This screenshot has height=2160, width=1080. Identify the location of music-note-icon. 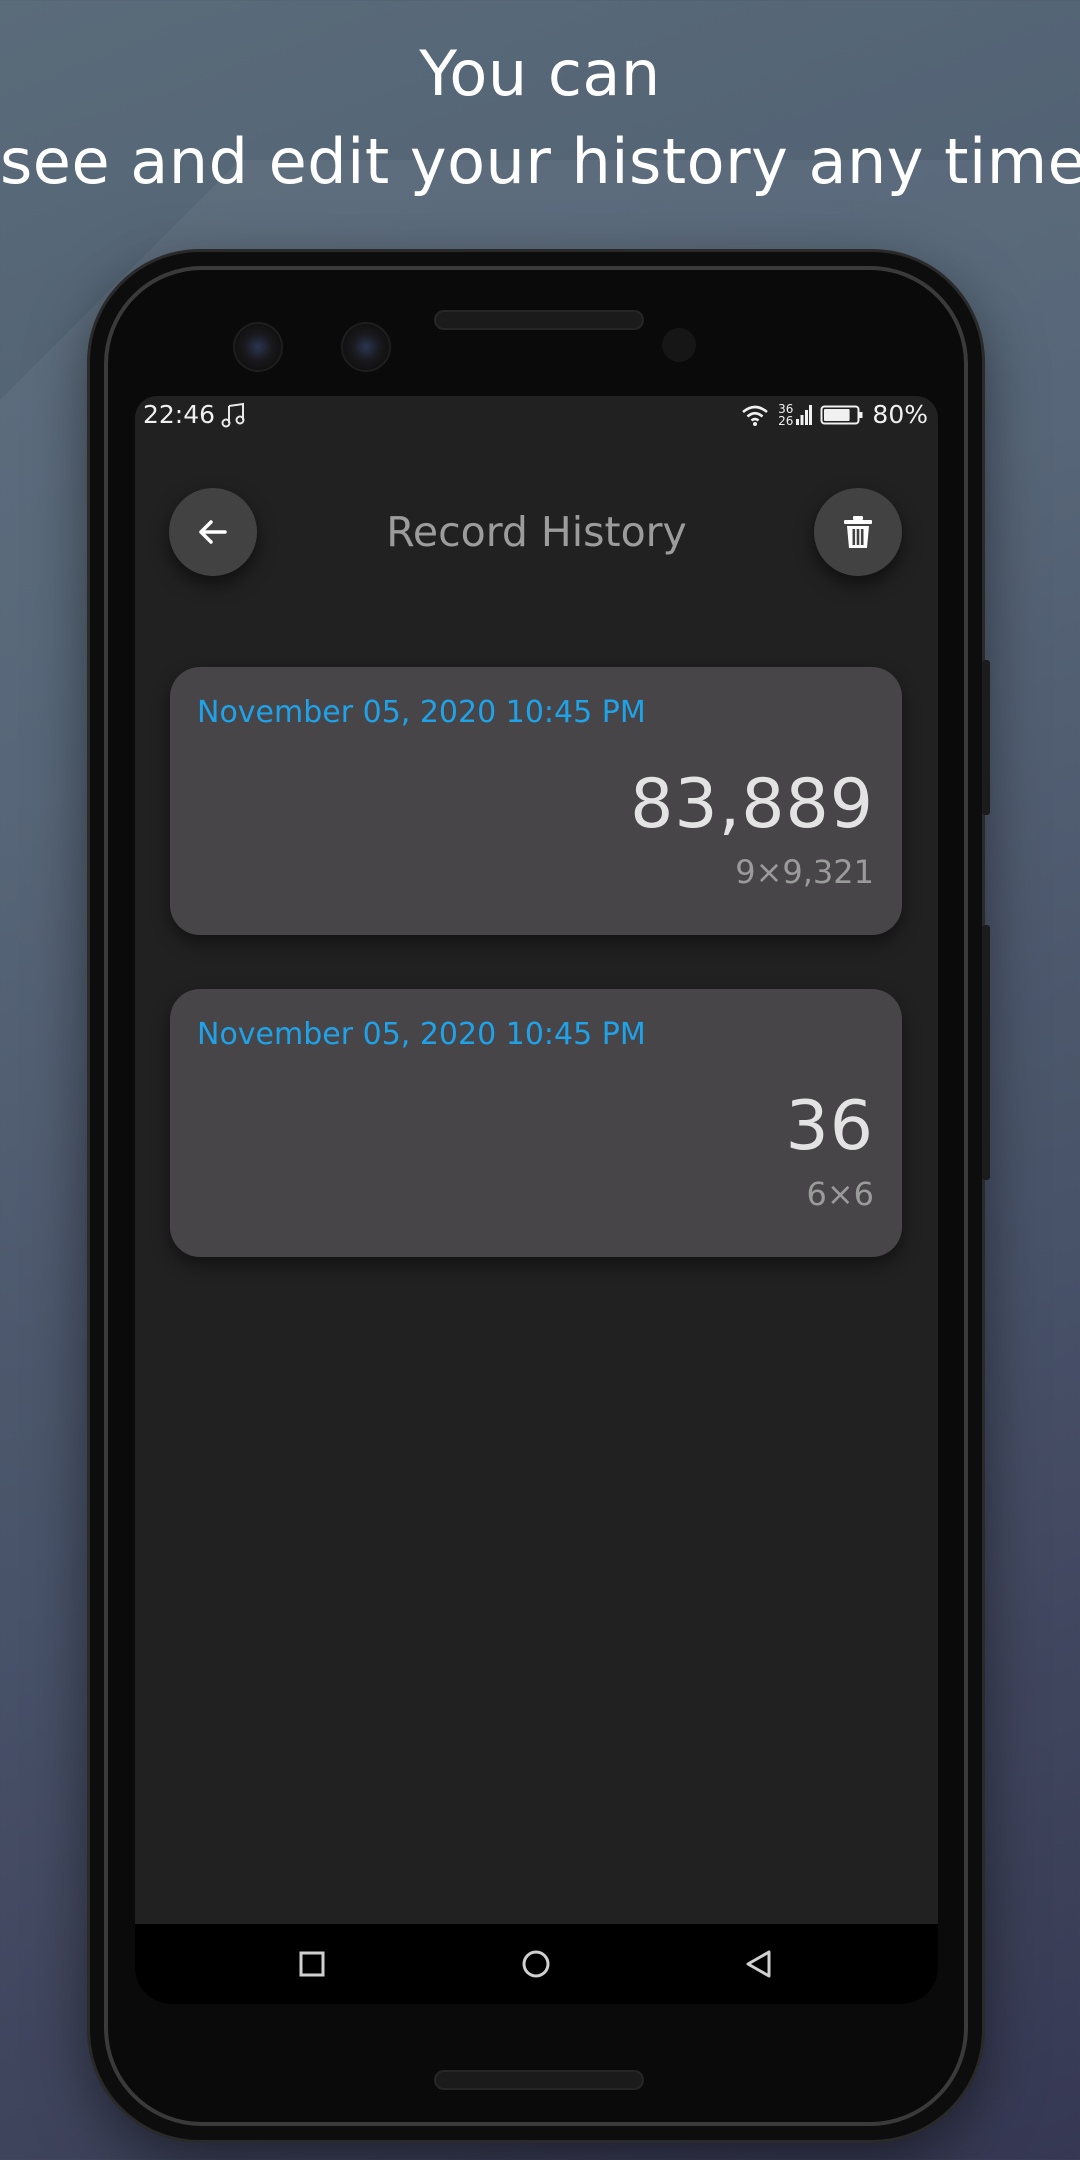
(233, 415).